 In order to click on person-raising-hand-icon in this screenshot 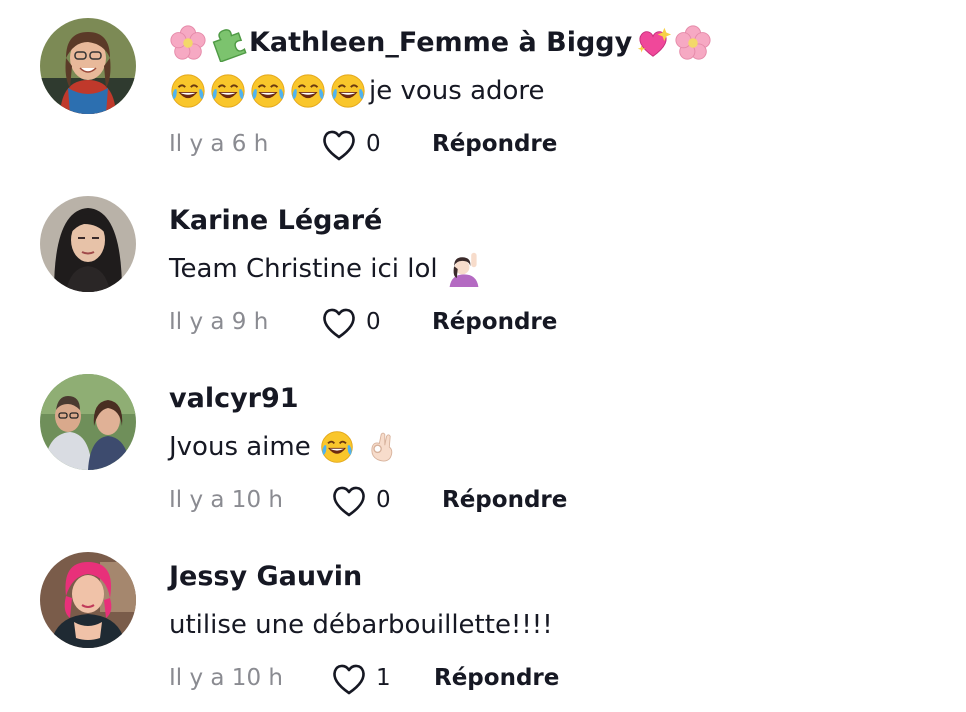, I will do `click(464, 269)`.